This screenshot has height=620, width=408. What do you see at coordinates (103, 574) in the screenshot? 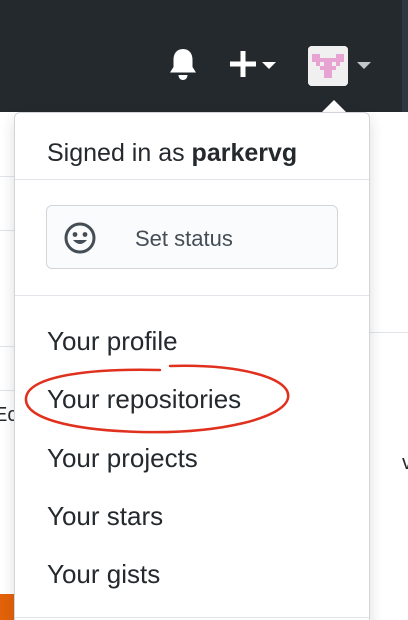
I see `menu-item-your-gists: Your gists` at bounding box center [103, 574].